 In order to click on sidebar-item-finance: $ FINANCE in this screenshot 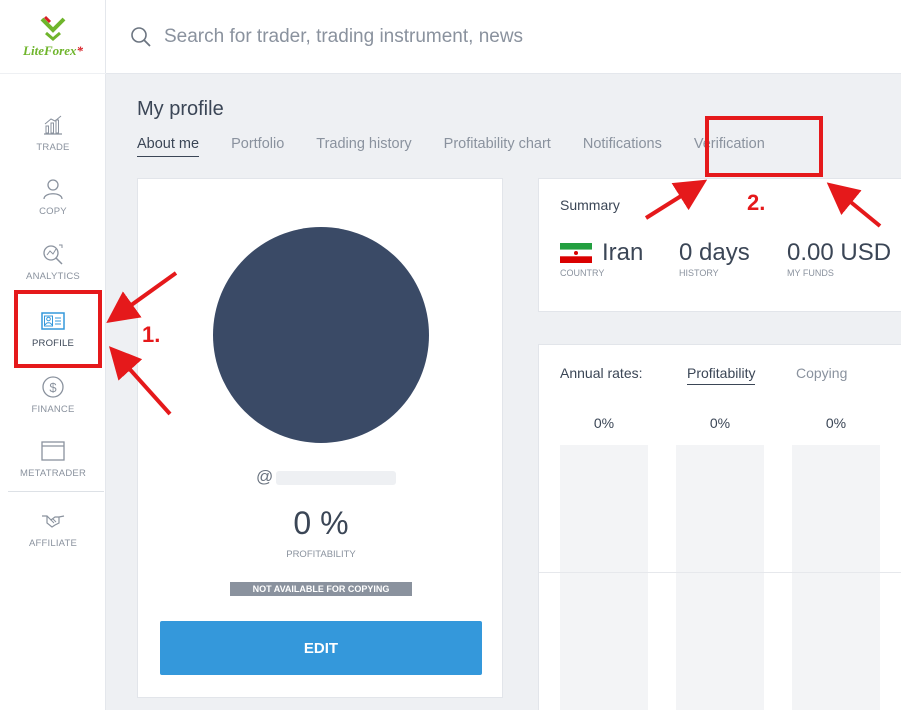, I will do `click(53, 399)`.